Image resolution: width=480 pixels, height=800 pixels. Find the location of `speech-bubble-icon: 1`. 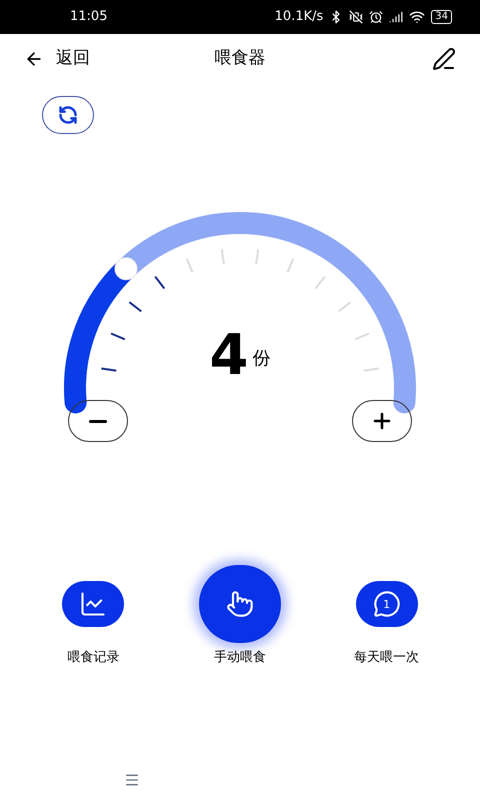

speech-bubble-icon: 1 is located at coordinates (386, 604).